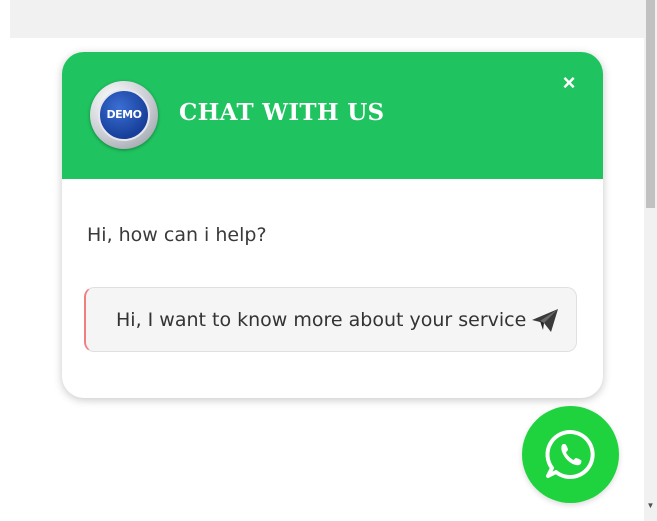 The width and height of the screenshot is (657, 521). Describe the element at coordinates (282, 112) in the screenshot. I see `chat-title: CHAT WITH US` at that location.